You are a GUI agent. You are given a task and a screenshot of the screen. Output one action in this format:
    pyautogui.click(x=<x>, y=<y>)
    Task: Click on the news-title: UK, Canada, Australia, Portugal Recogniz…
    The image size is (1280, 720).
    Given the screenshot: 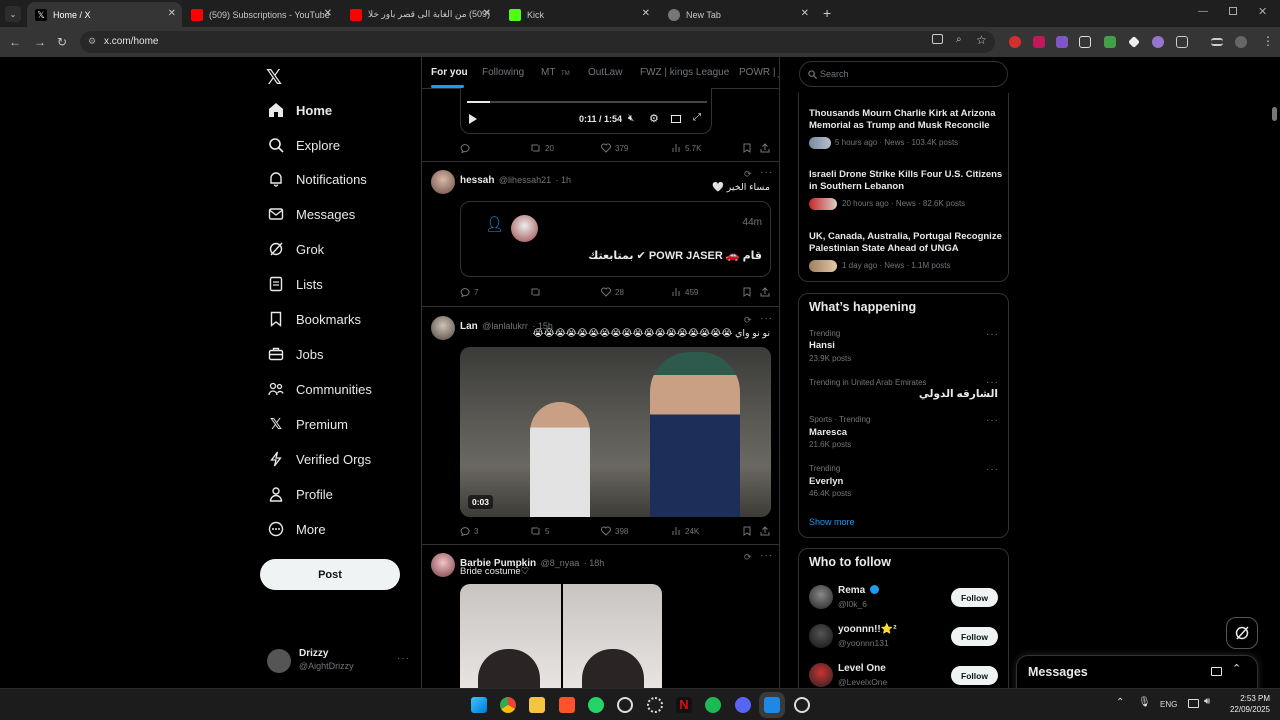 What is the action you would take?
    pyautogui.click(x=906, y=243)
    